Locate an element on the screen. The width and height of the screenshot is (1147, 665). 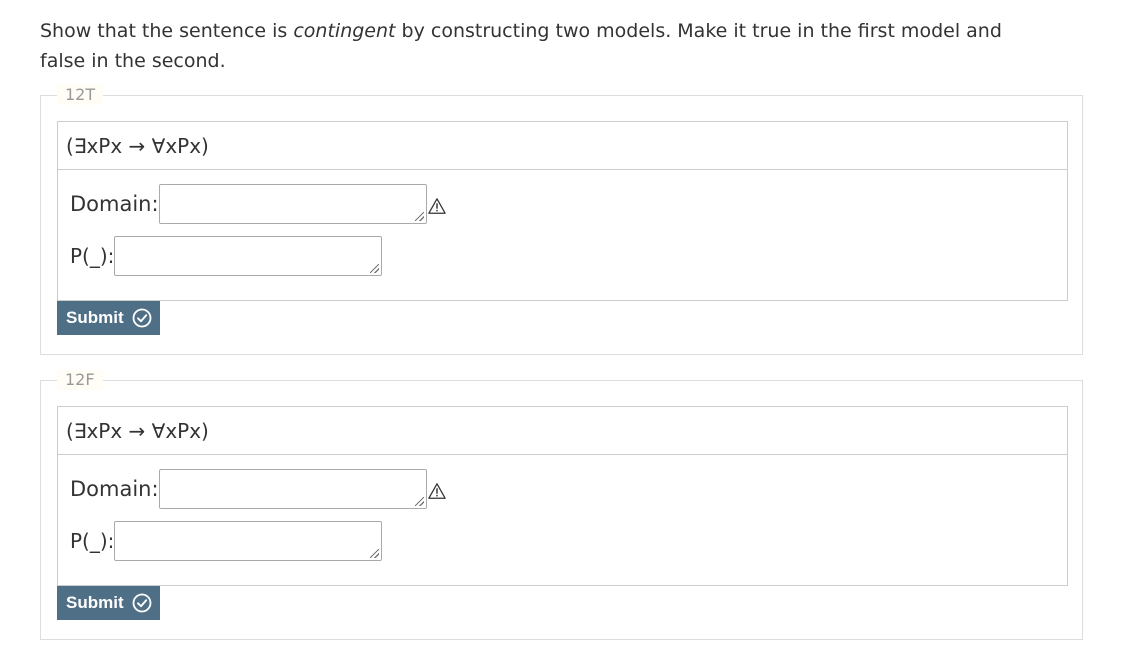
model-legend: 12F is located at coordinates (80, 380).